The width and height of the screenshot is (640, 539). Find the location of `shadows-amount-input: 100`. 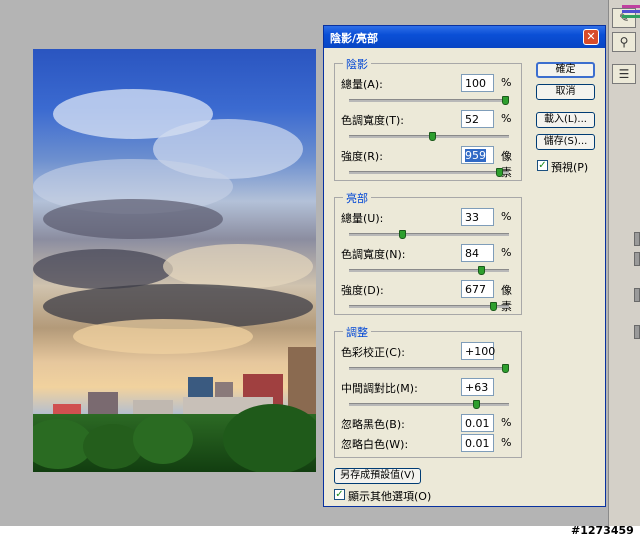

shadows-amount-input: 100 is located at coordinates (477, 83).